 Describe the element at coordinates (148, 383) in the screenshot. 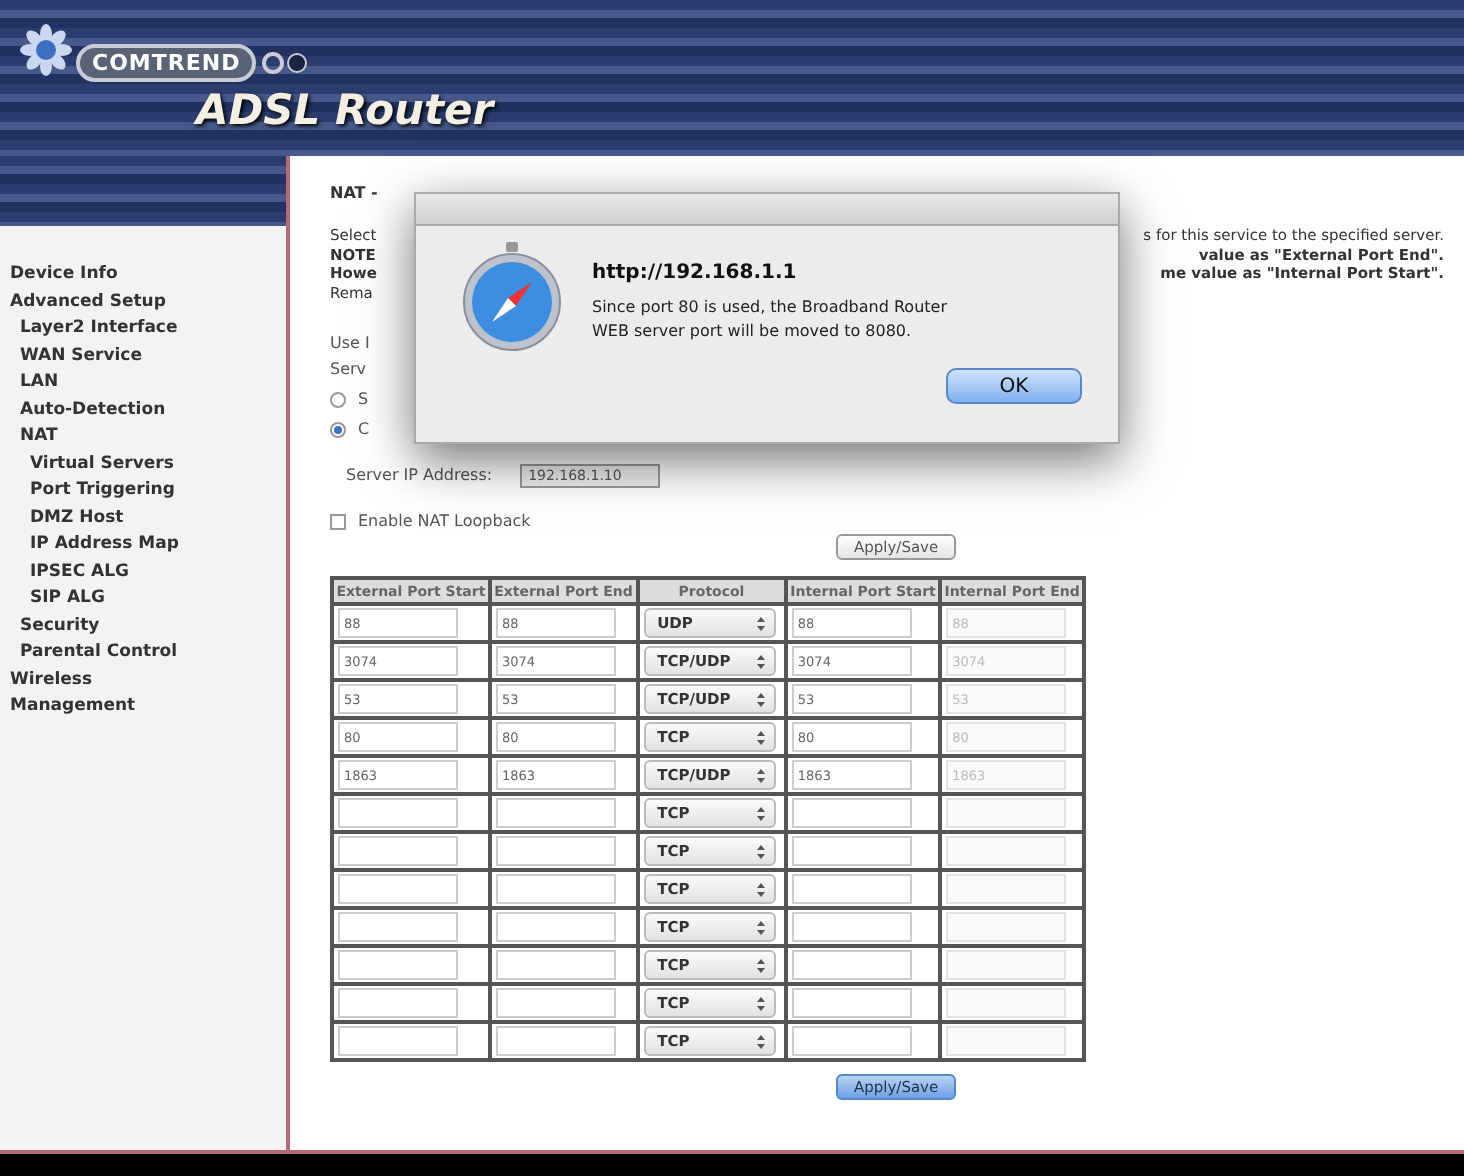

I see `nav-item: LAN` at that location.